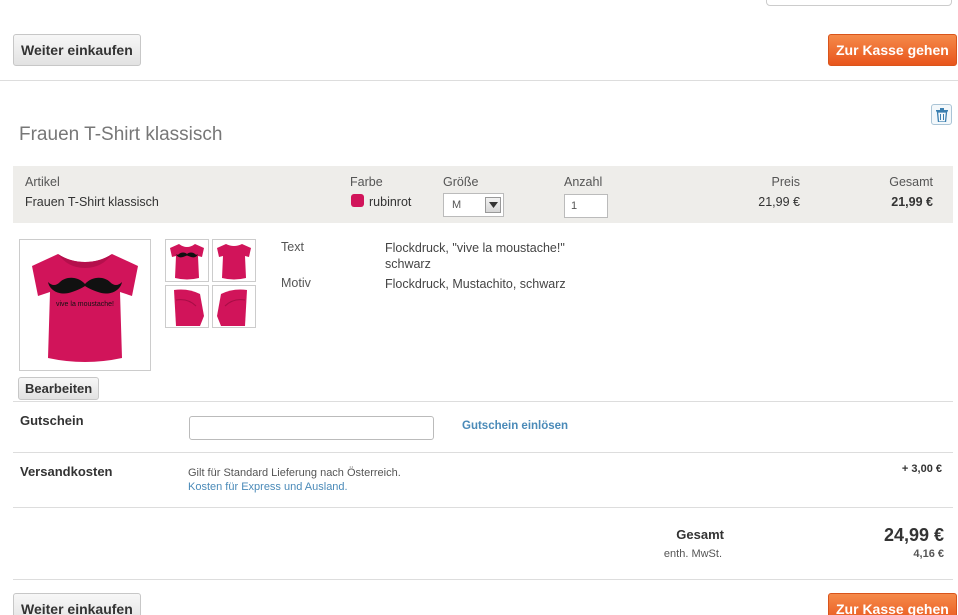 This screenshot has height=615, width=958. What do you see at coordinates (77, 604) in the screenshot?
I see `continue-shopping-button-bottom: Weiter einkaufen` at bounding box center [77, 604].